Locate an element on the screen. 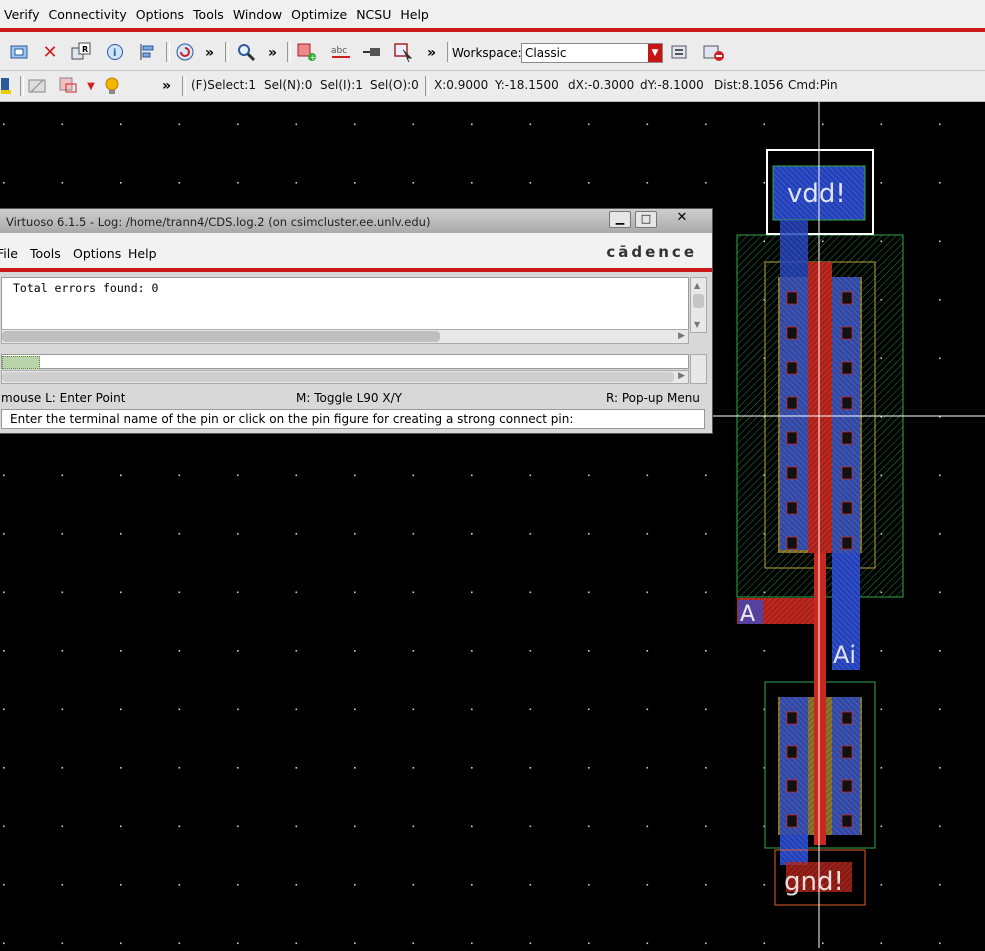 Image resolution: width=985 pixels, height=951 pixels. menu-tools: Tools is located at coordinates (208, 14).